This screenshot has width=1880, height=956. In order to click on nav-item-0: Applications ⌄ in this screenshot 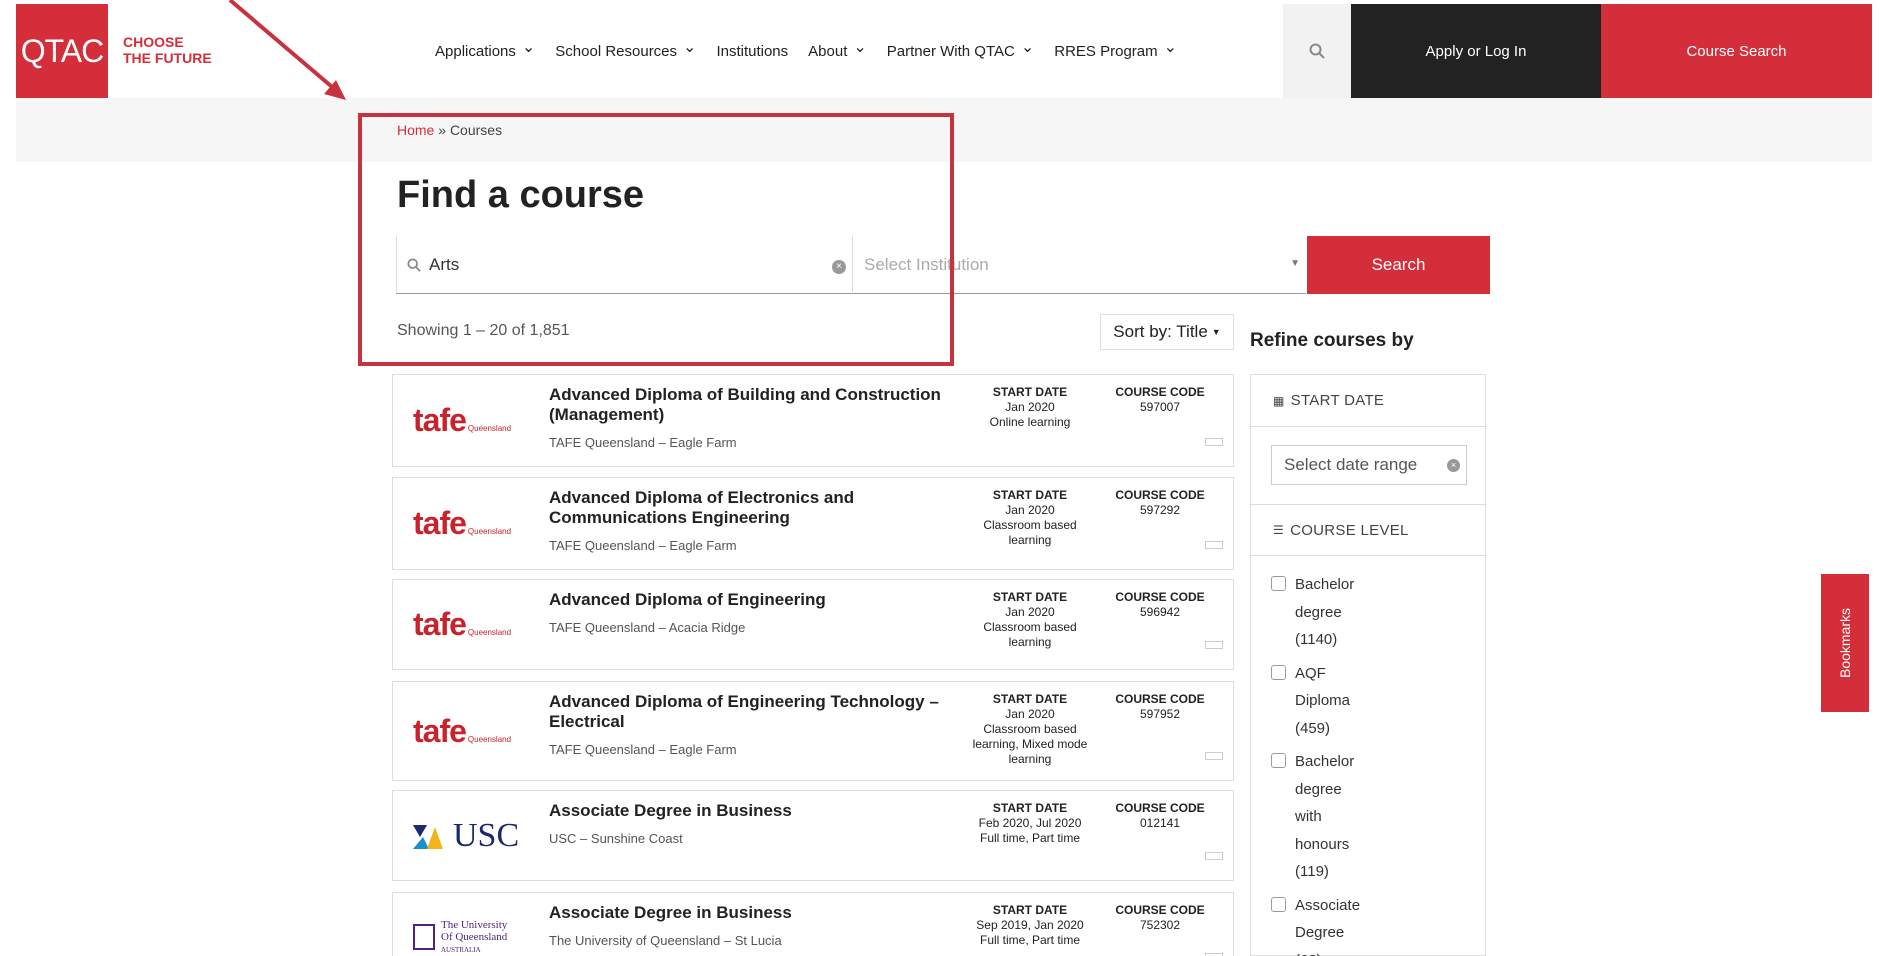, I will do `click(485, 49)`.